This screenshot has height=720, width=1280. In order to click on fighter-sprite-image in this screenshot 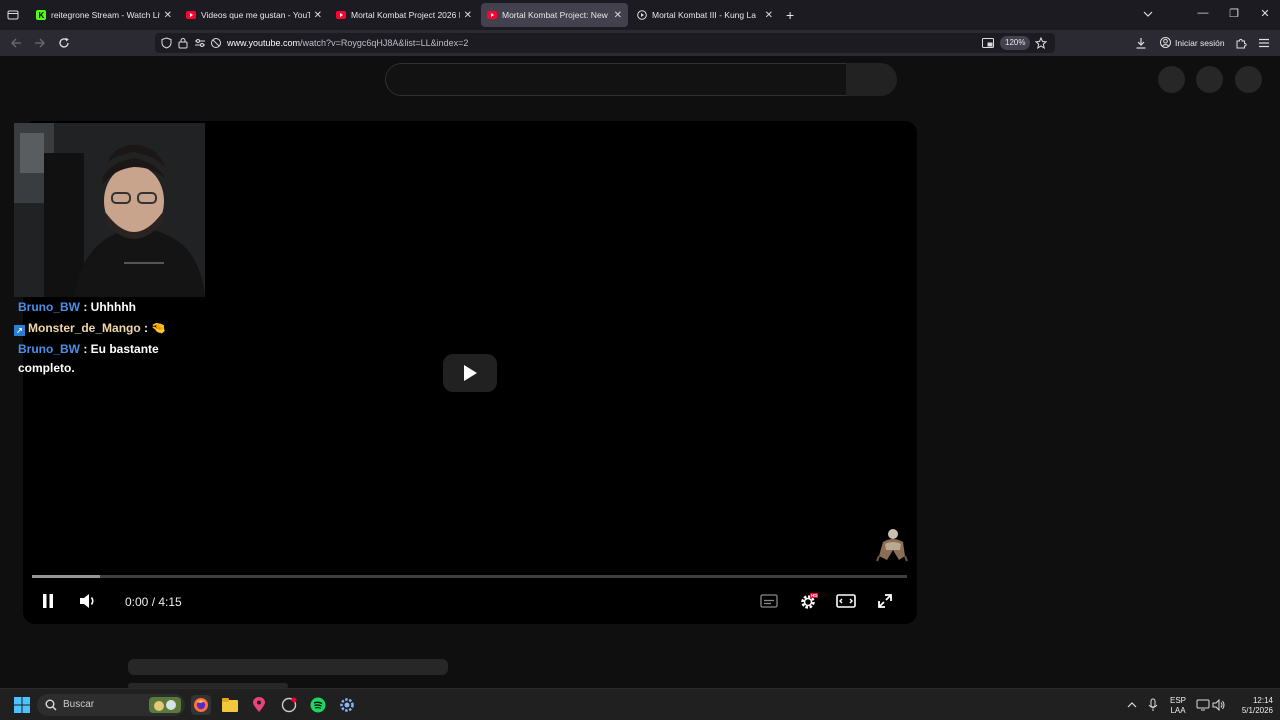, I will do `click(892, 545)`.